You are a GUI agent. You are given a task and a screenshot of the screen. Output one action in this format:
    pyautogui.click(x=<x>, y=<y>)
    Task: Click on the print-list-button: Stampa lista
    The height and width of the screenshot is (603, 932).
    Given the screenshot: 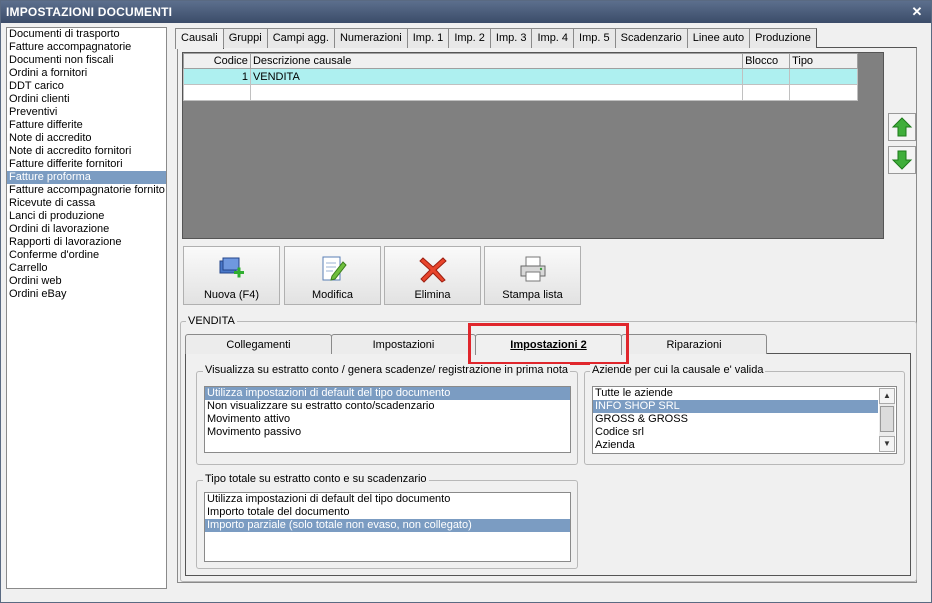 What is the action you would take?
    pyautogui.click(x=532, y=275)
    